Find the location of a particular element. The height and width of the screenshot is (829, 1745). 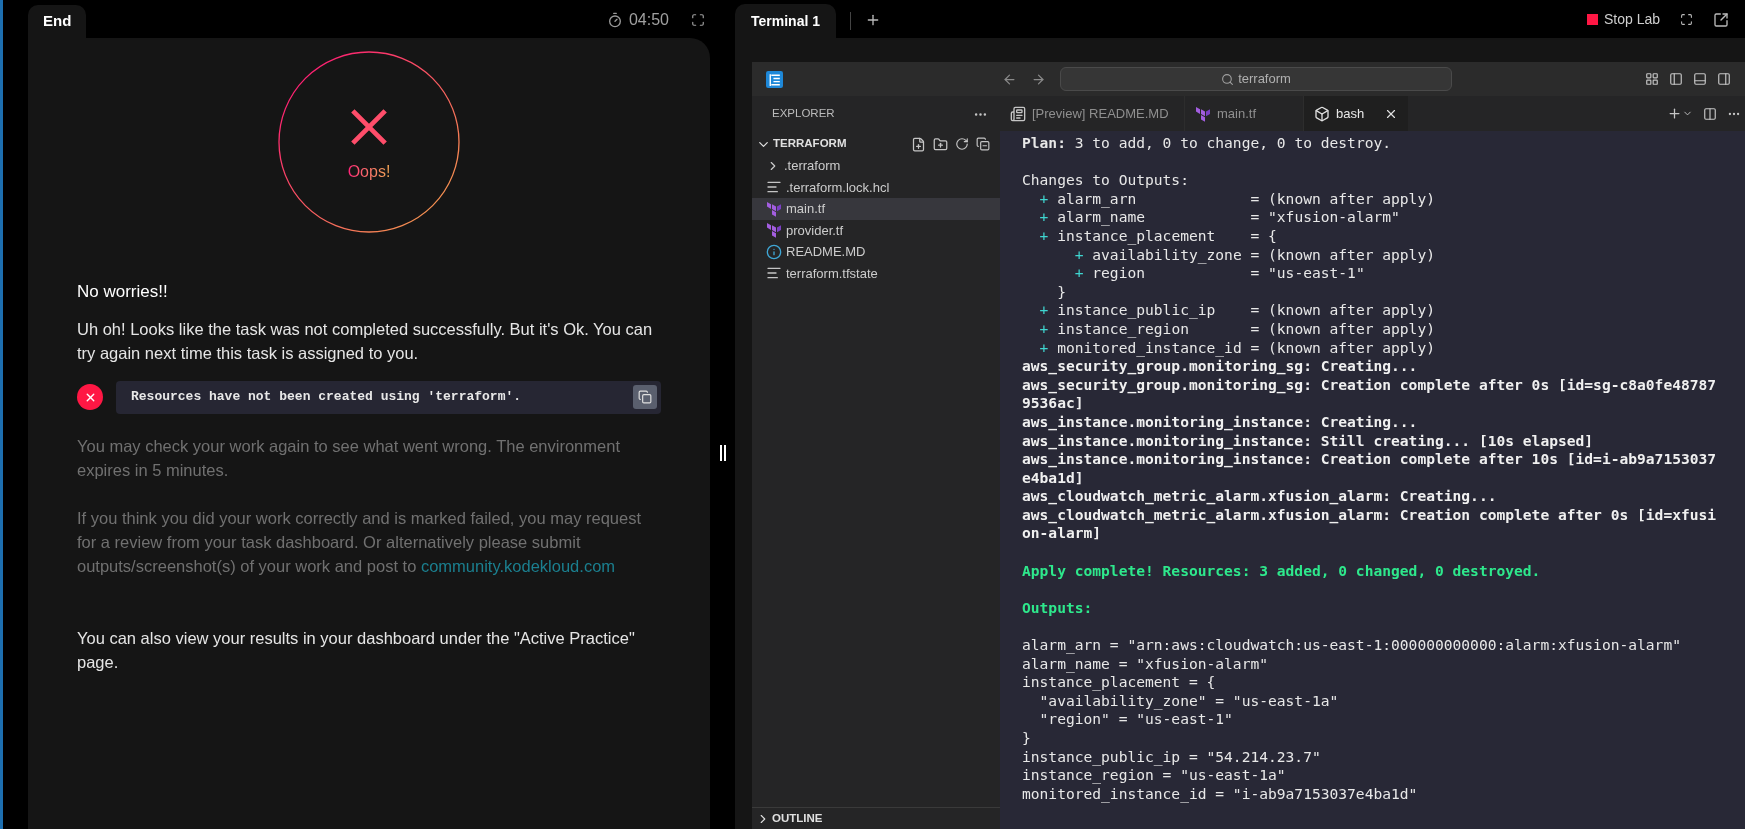

new-file-icon is located at coordinates (918, 144).